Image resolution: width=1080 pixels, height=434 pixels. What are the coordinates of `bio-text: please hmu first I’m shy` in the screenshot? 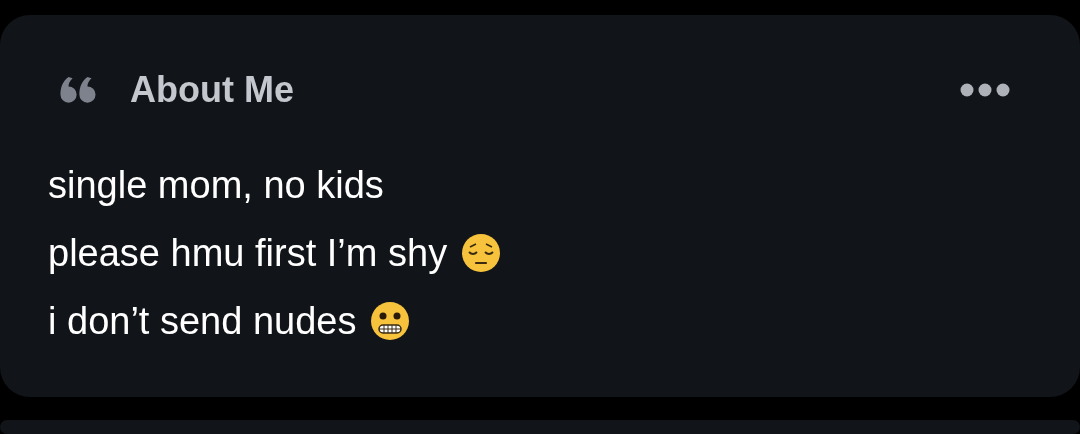 It's located at (248, 253).